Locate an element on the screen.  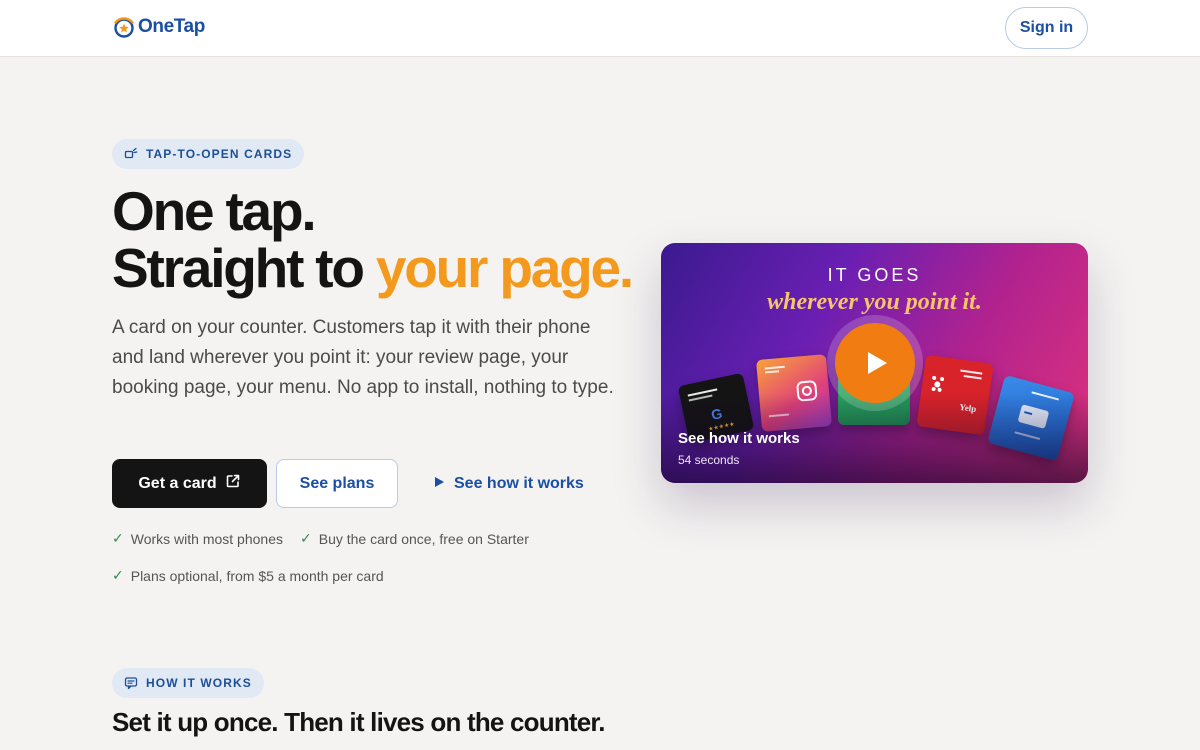
video-player: IT GOES wherever you point it. G ★★★★★ is located at coordinates (874, 363).